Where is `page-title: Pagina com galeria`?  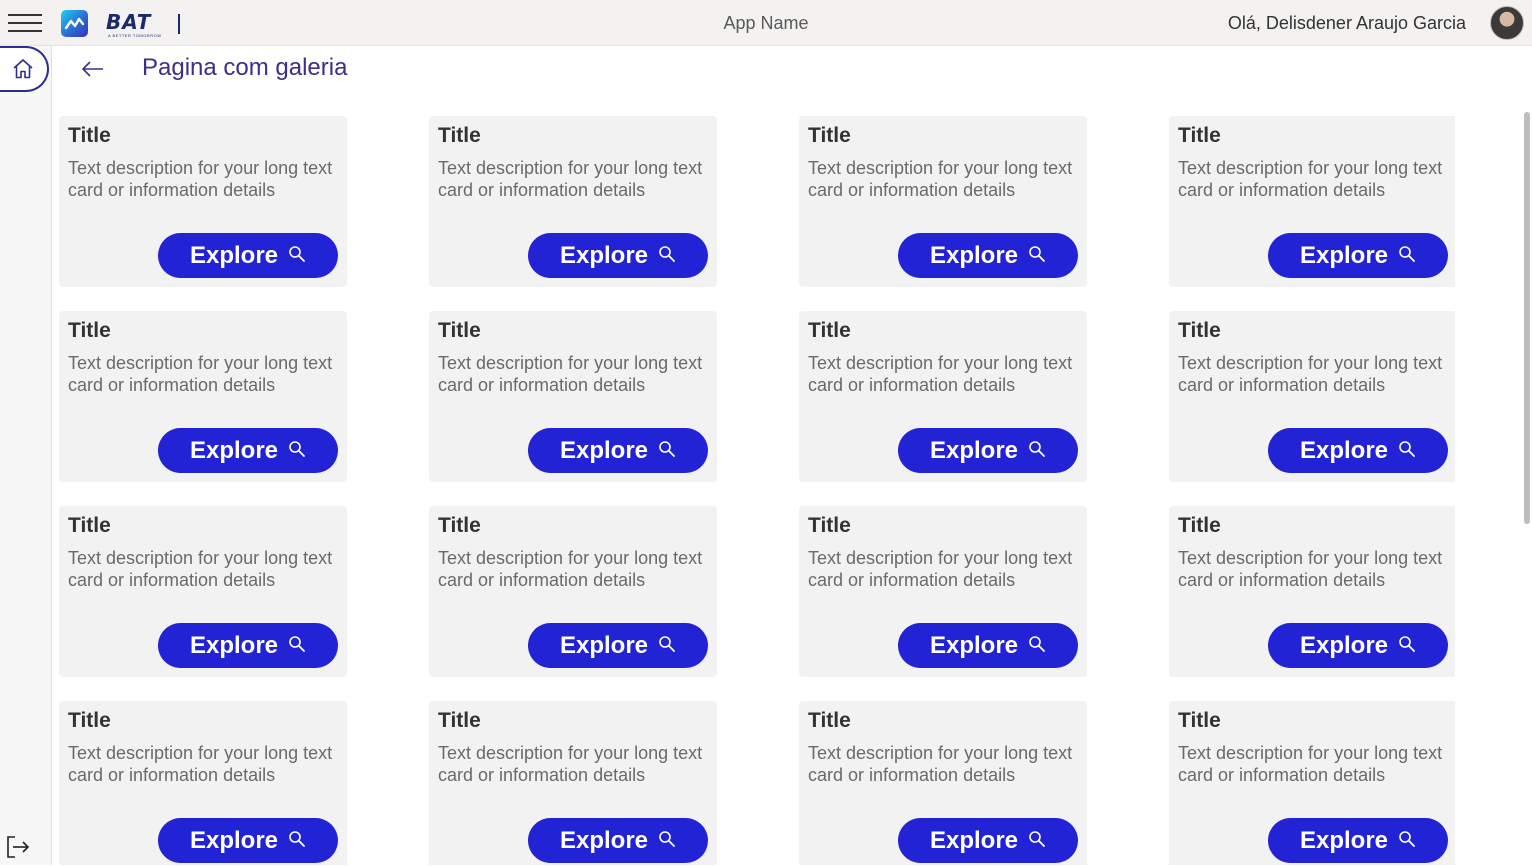 page-title: Pagina com galeria is located at coordinates (245, 67).